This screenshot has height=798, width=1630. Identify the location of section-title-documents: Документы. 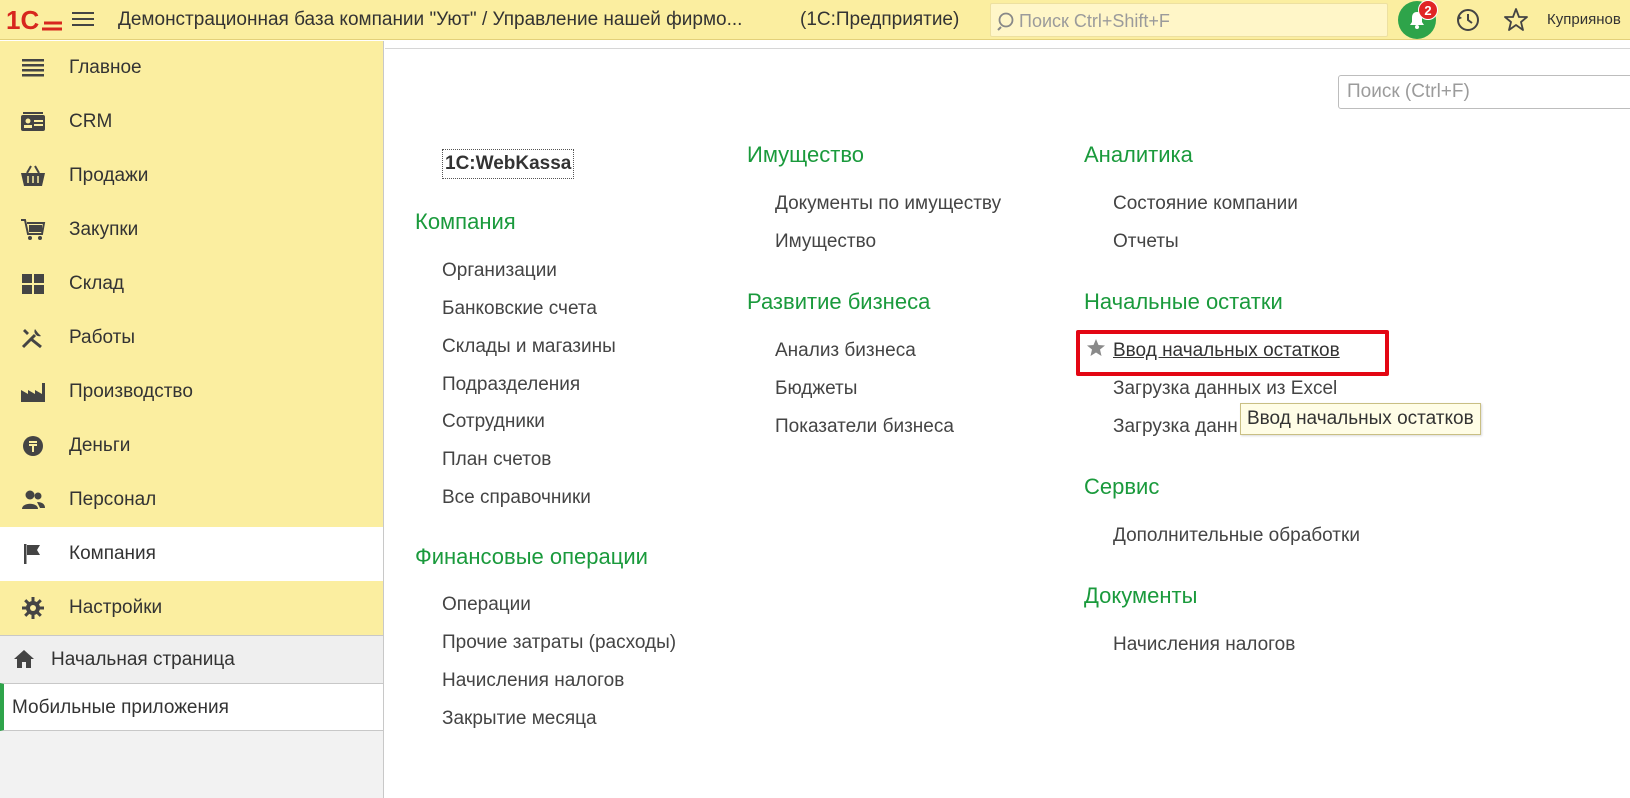
(1141, 595).